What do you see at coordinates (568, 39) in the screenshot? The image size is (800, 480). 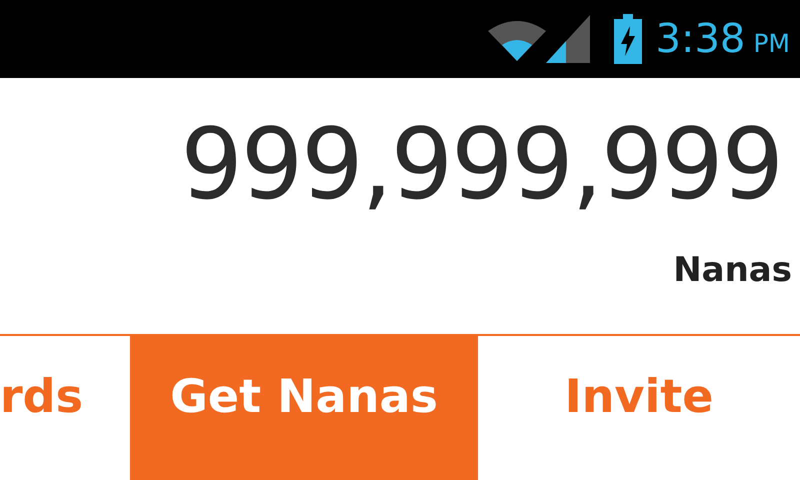 I see `signal-icon` at bounding box center [568, 39].